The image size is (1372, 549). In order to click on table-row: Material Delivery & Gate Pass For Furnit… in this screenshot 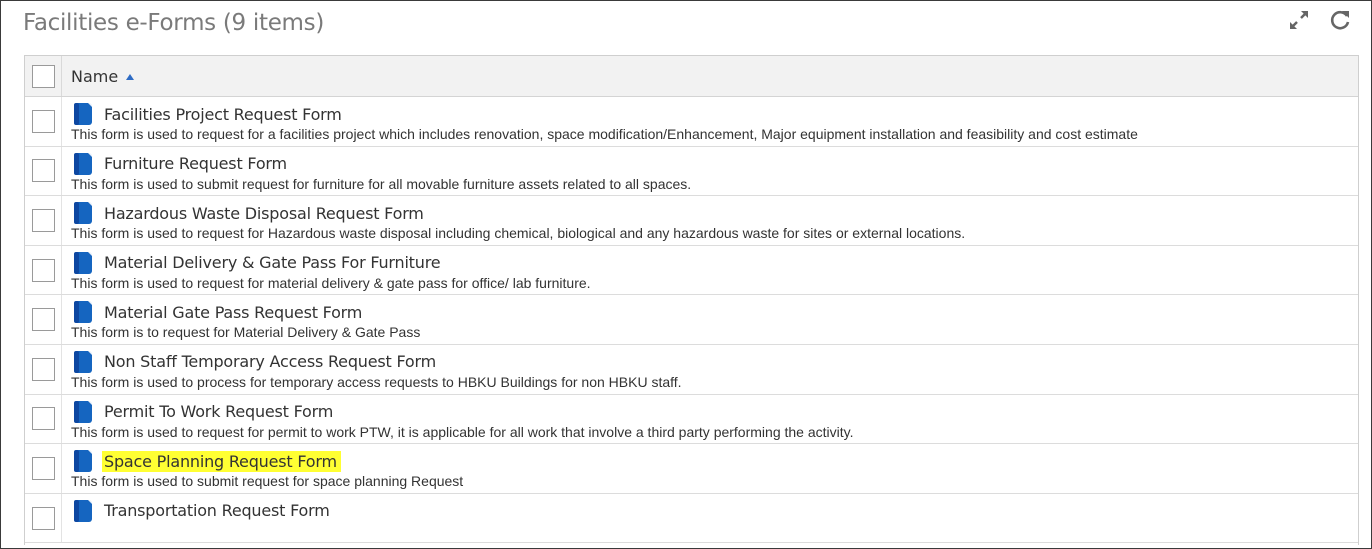, I will do `click(691, 270)`.